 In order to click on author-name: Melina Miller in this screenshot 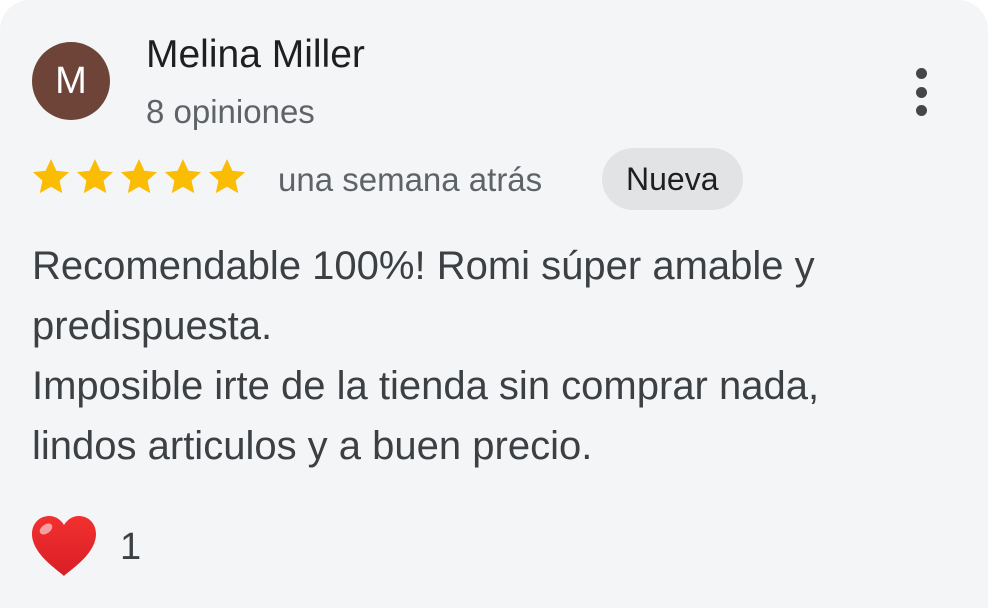, I will do `click(255, 55)`.